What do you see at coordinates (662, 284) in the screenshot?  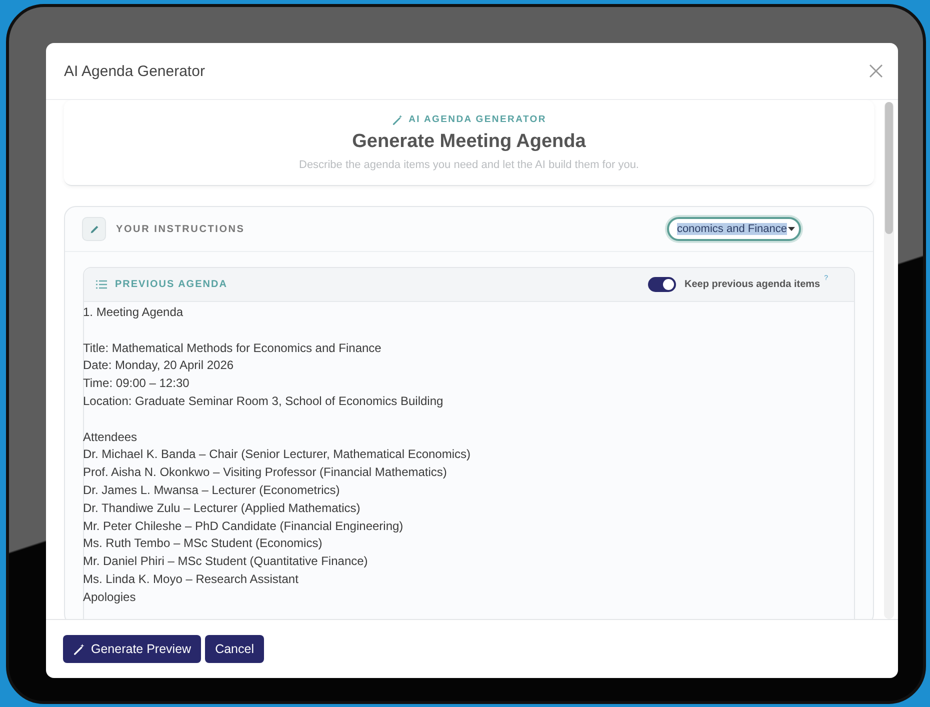 I see `toggle-switch` at bounding box center [662, 284].